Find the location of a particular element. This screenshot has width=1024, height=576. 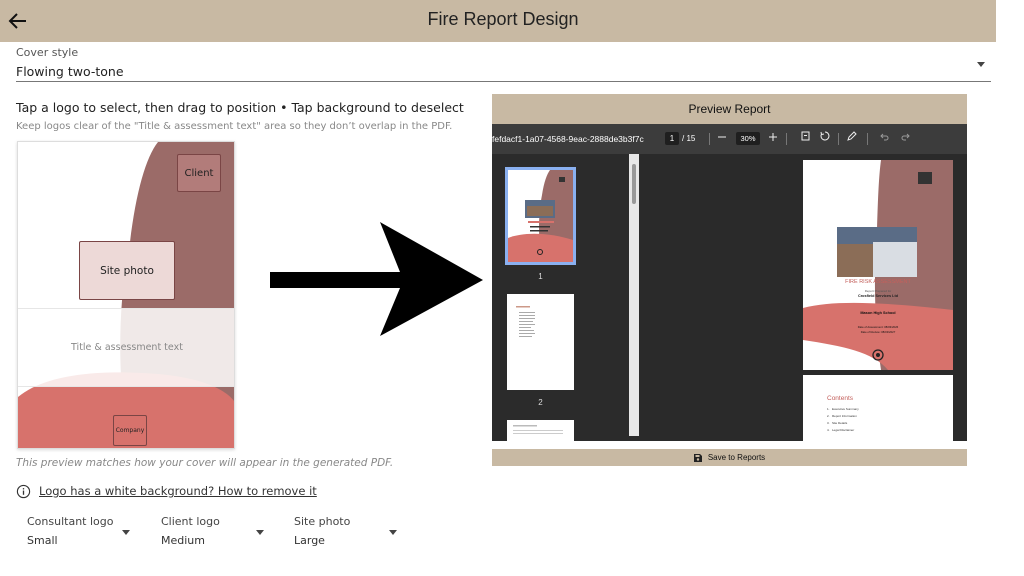

draw-icon is located at coordinates (852, 136).